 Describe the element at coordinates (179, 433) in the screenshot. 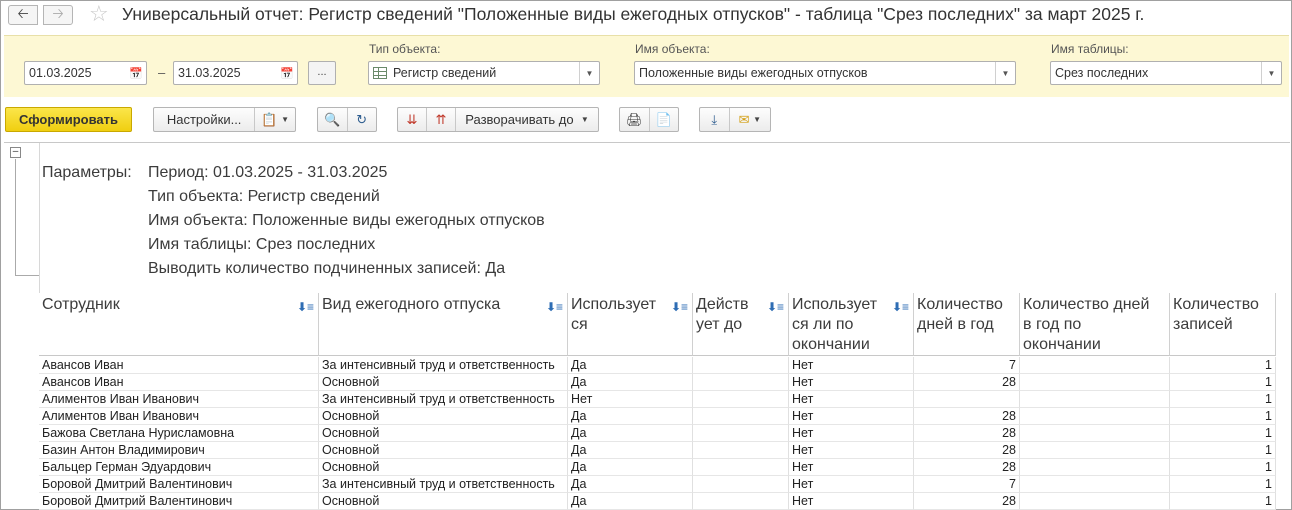

I see `cell-employee: Бажова Светлана Нурисламовна` at that location.